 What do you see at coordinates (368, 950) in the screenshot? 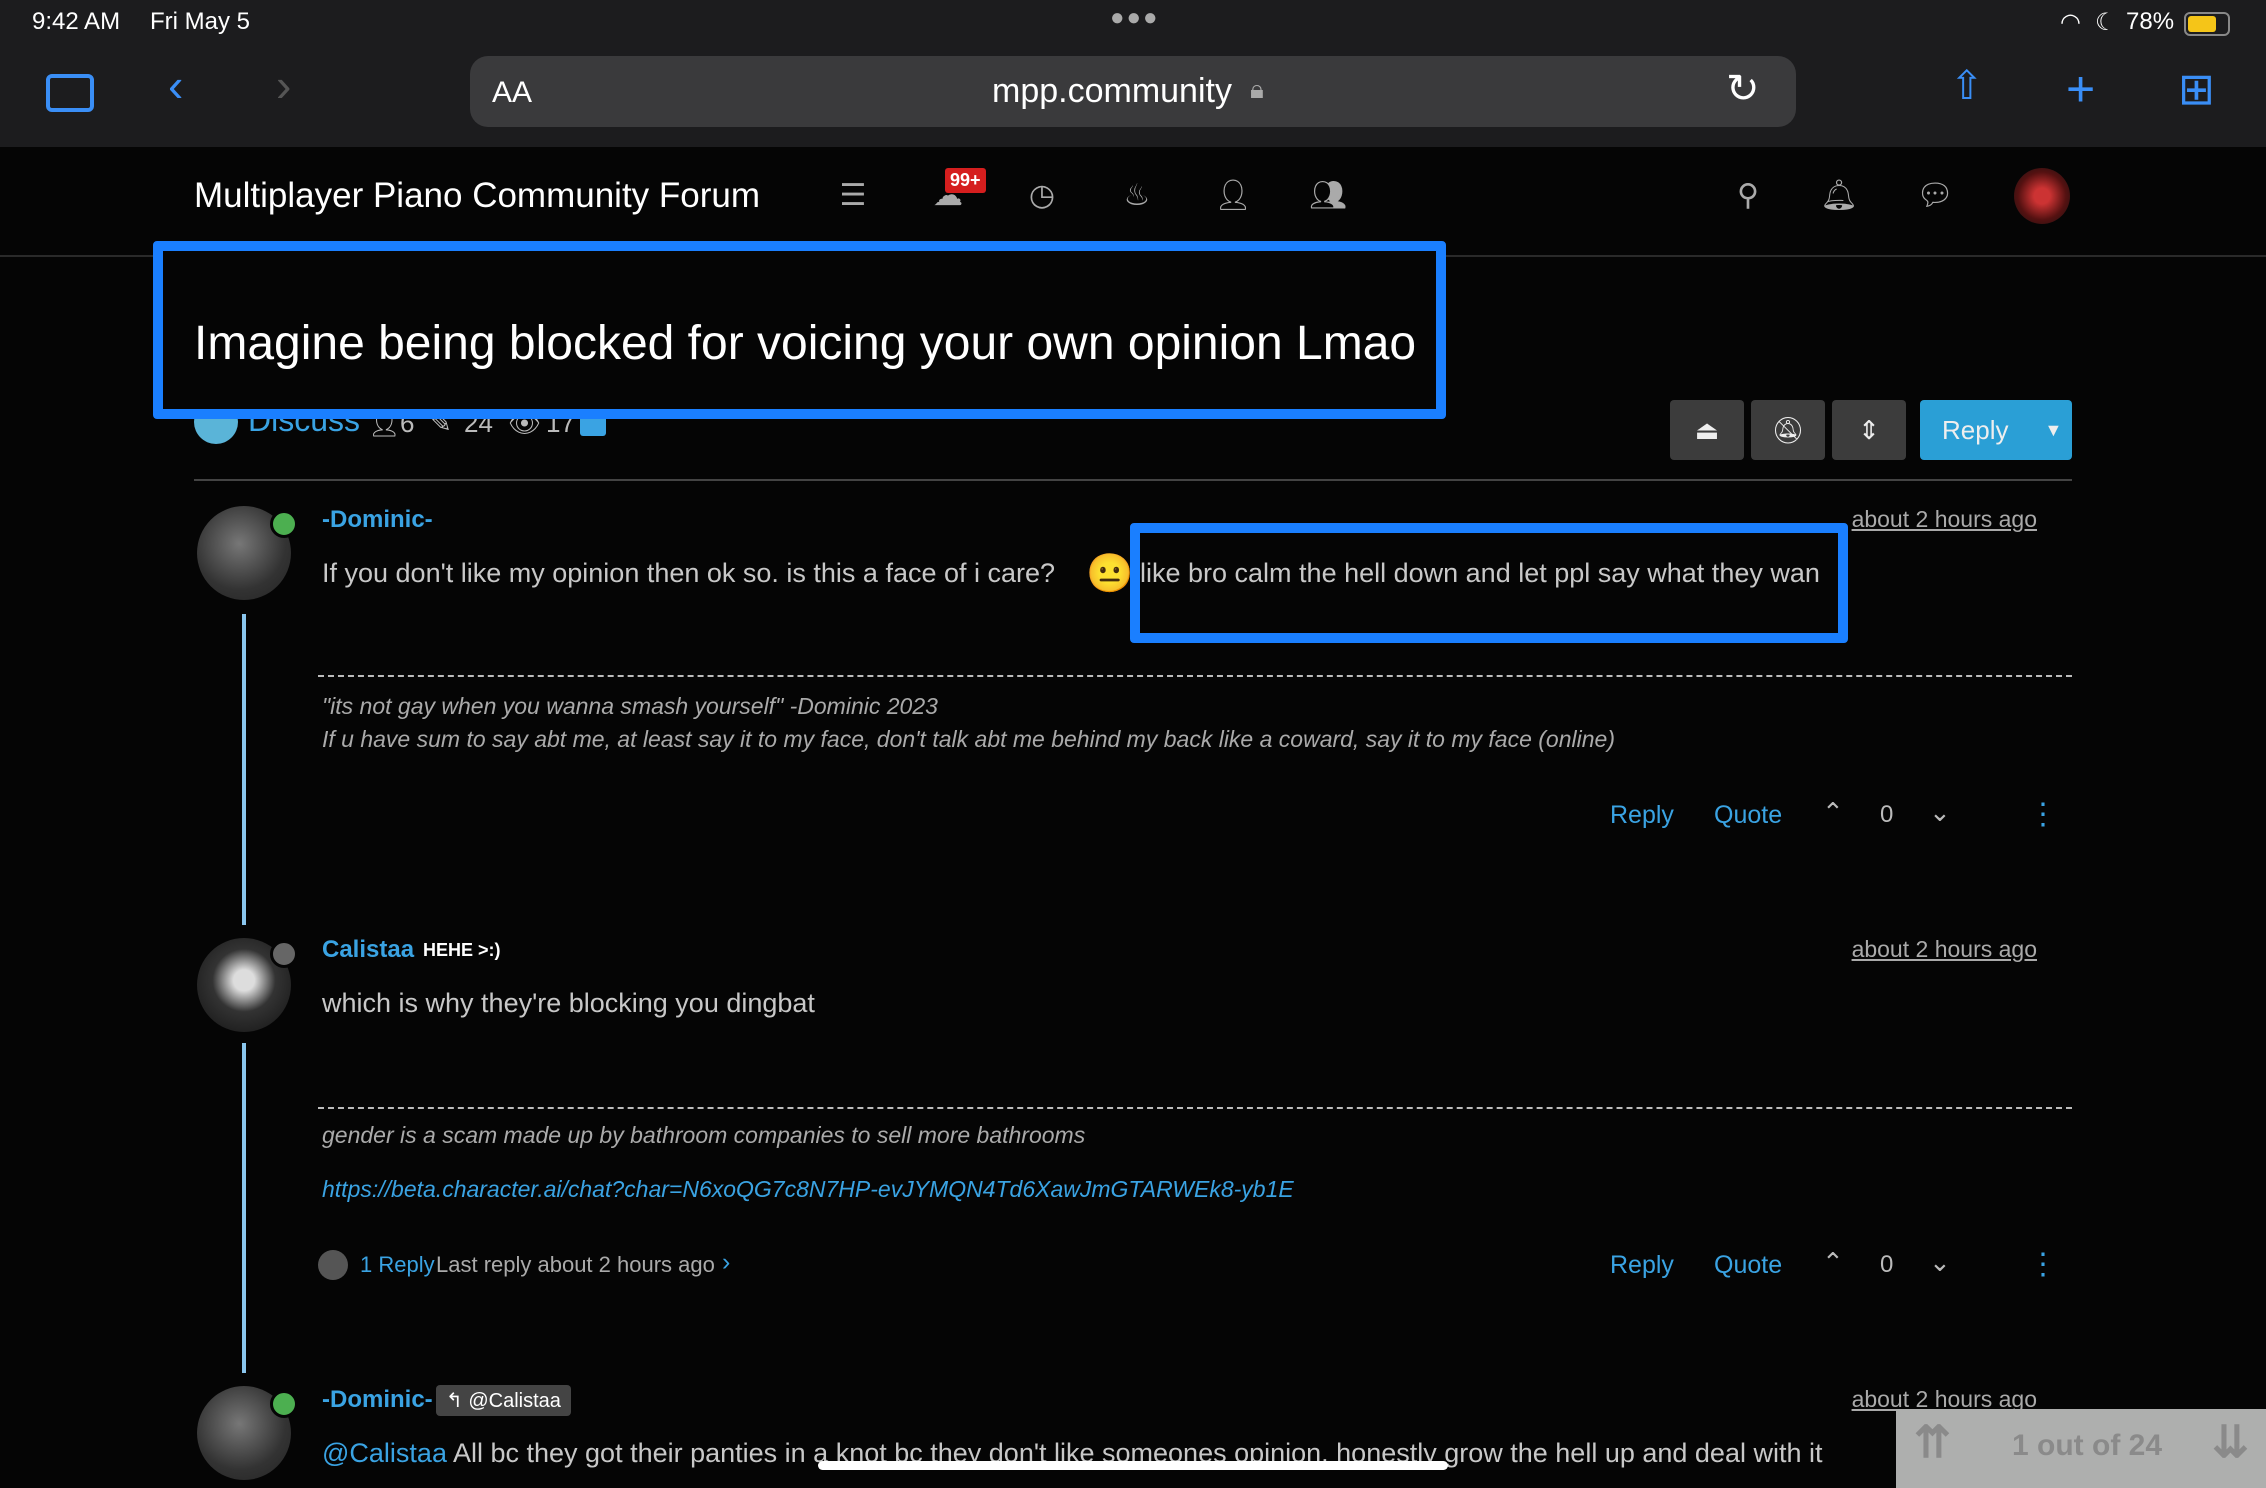
I see `post-author: Calistaa` at bounding box center [368, 950].